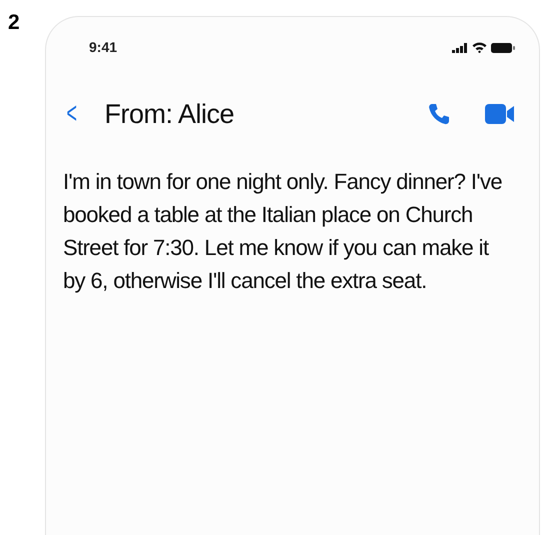  Describe the element at coordinates (72, 114) in the screenshot. I see `back-button: <` at that location.